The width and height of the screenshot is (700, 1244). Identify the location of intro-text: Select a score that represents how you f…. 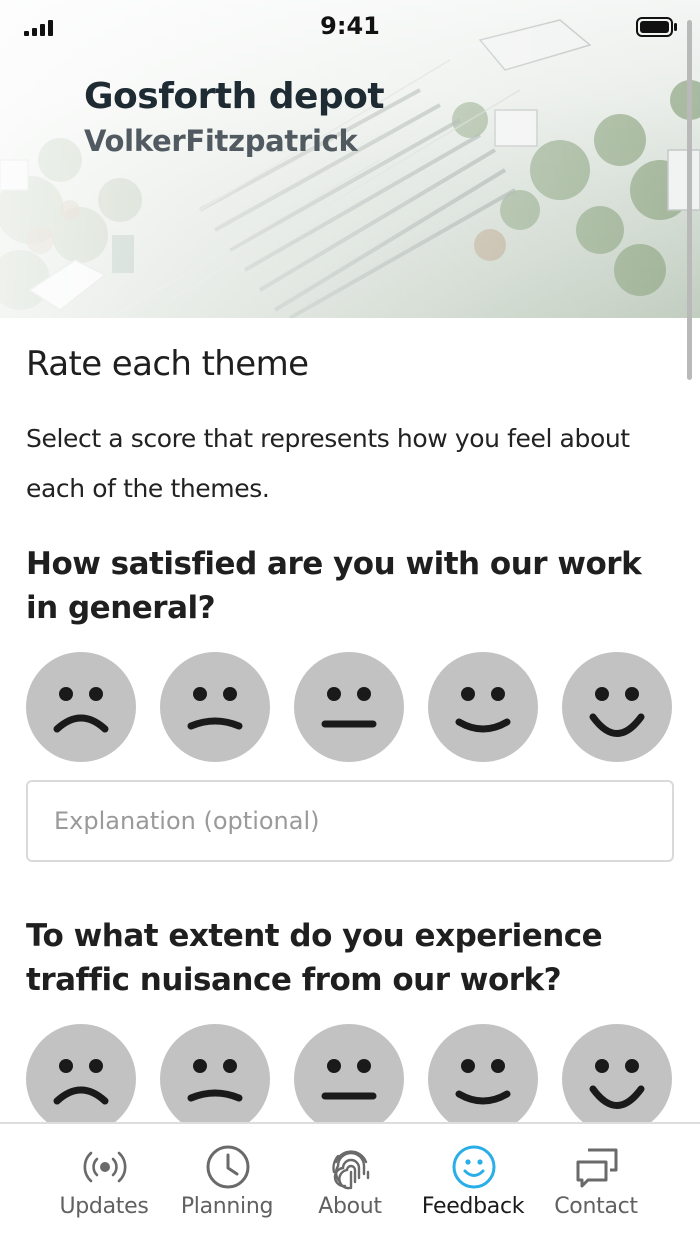
(328, 463).